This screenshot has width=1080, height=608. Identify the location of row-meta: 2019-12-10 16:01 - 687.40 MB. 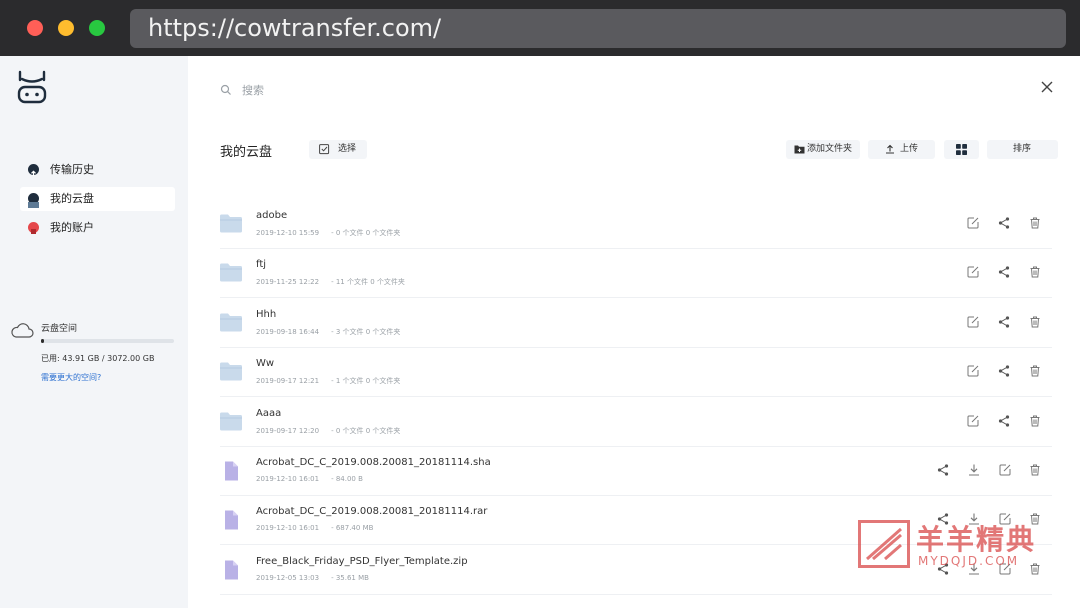
(314, 528).